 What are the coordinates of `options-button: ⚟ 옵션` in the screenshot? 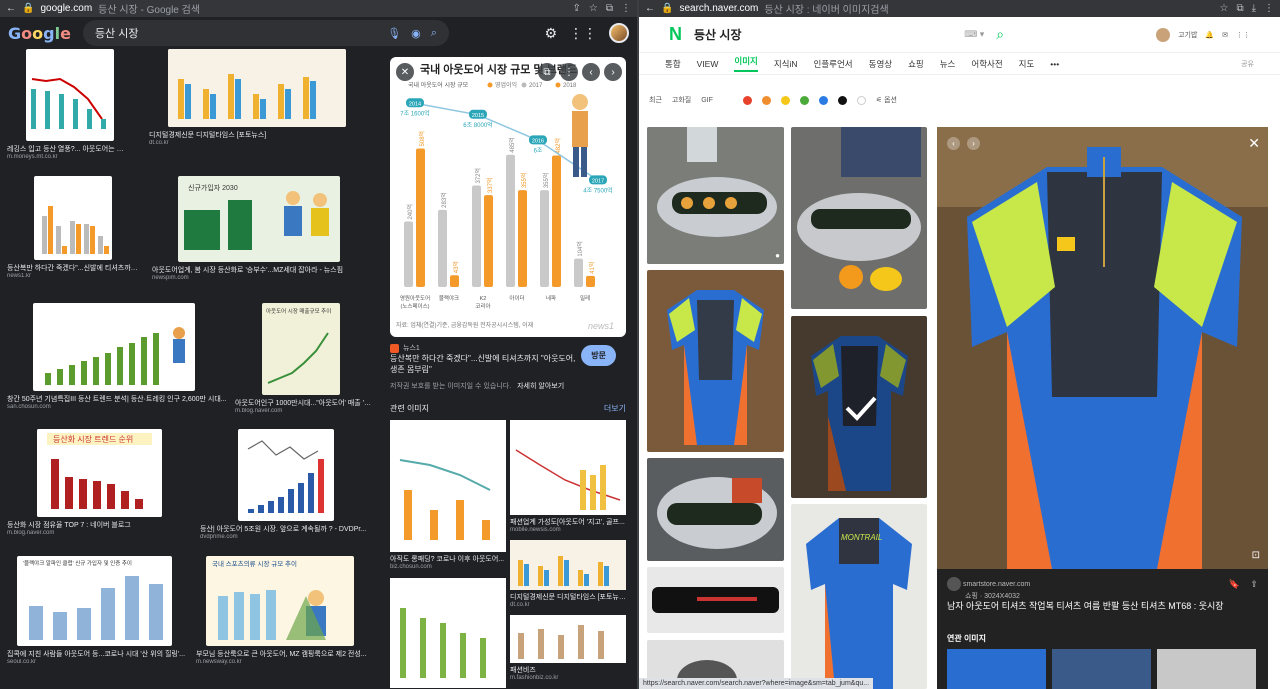 It's located at (886, 100).